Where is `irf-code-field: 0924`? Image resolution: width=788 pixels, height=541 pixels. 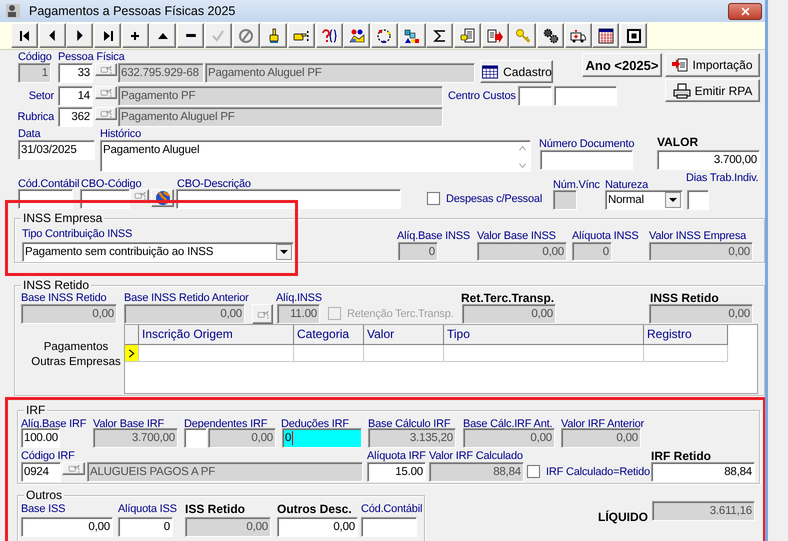
irf-code-field: 0924 is located at coordinates (41, 472).